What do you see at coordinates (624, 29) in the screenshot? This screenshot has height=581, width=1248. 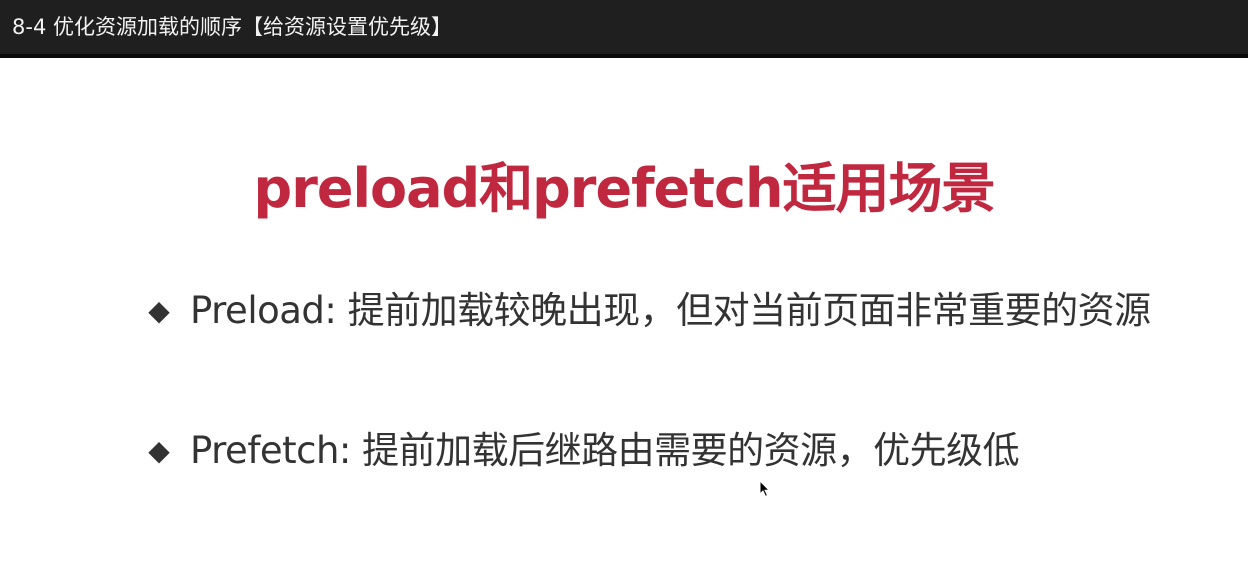 I see `window-titlebar: 8-4 优化资源加载的顺序【给资源设置优先级】` at bounding box center [624, 29].